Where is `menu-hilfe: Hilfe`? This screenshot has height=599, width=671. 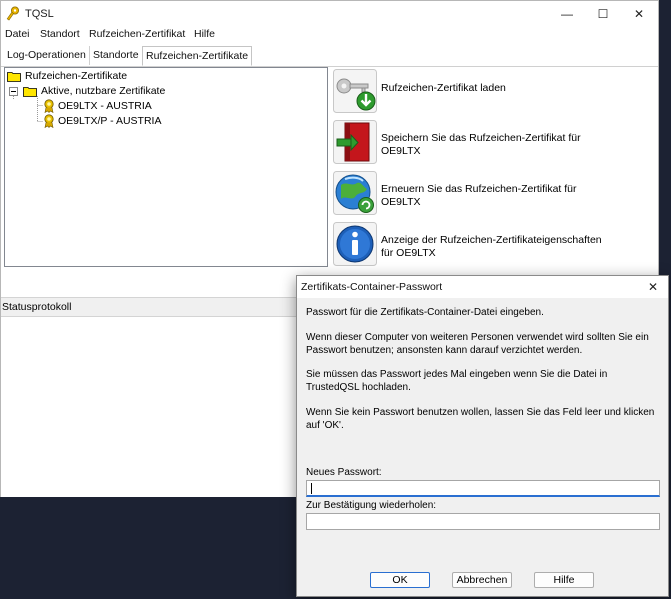 menu-hilfe: Hilfe is located at coordinates (204, 34).